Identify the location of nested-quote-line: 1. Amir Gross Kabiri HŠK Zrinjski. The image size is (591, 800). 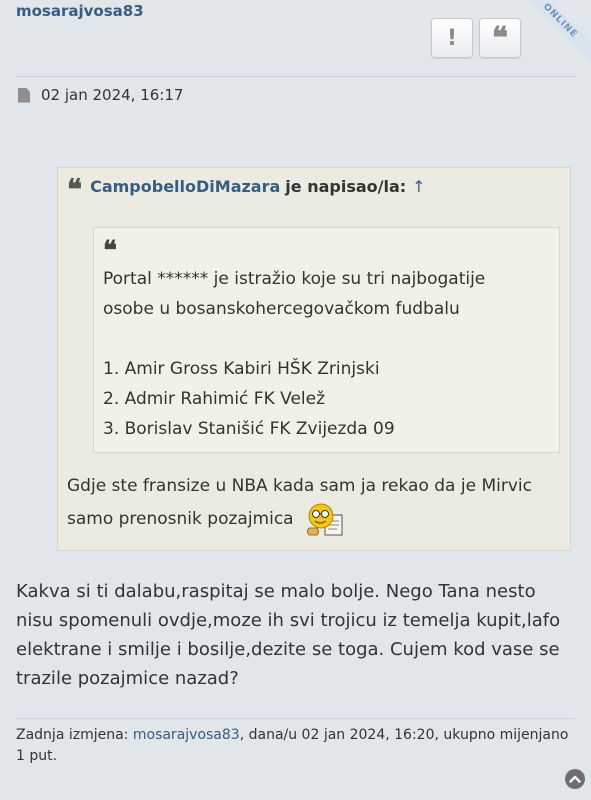
(241, 369).